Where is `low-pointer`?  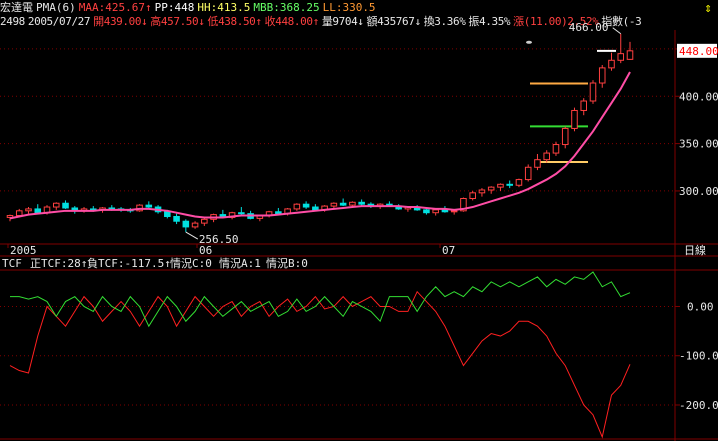
low-pointer is located at coordinates (192, 235).